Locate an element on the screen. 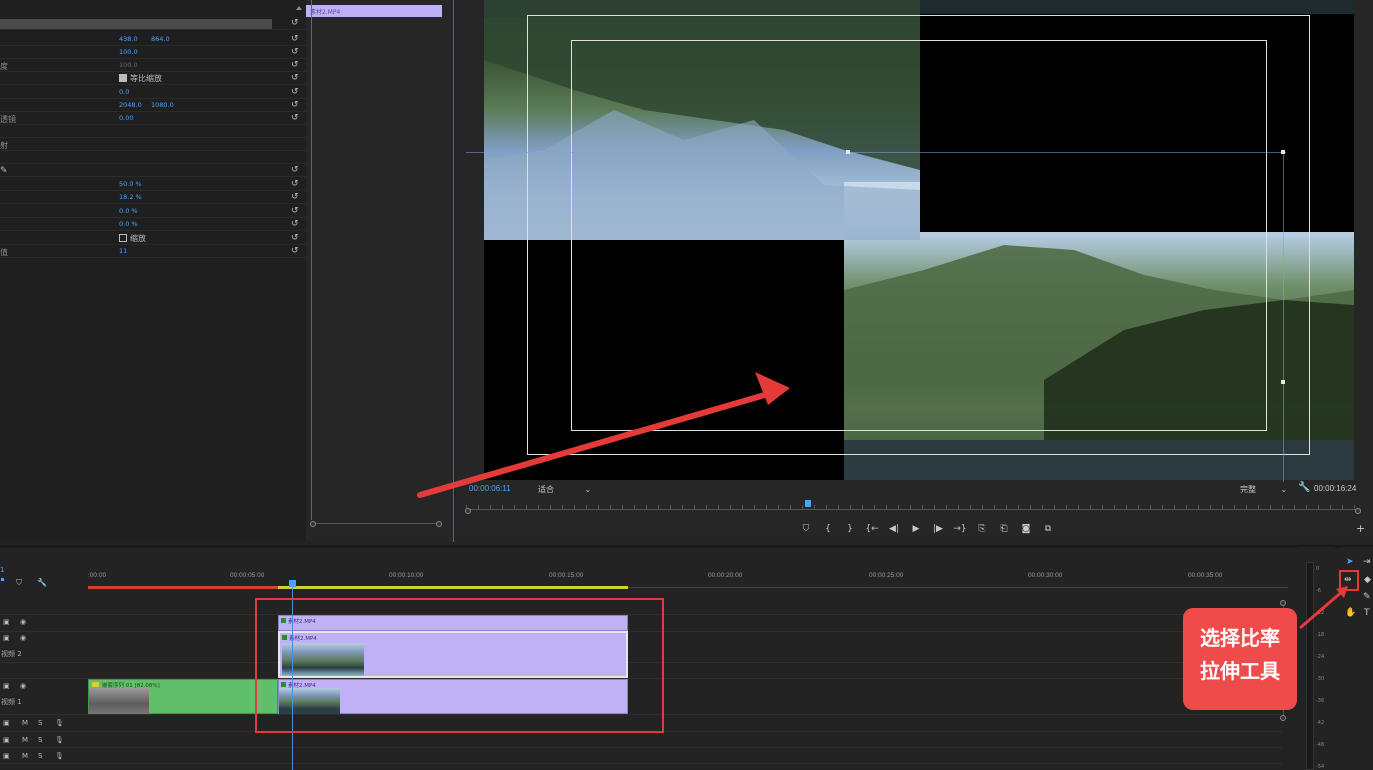 This screenshot has height=770, width=1373. highlight-clips-box is located at coordinates (459, 665).